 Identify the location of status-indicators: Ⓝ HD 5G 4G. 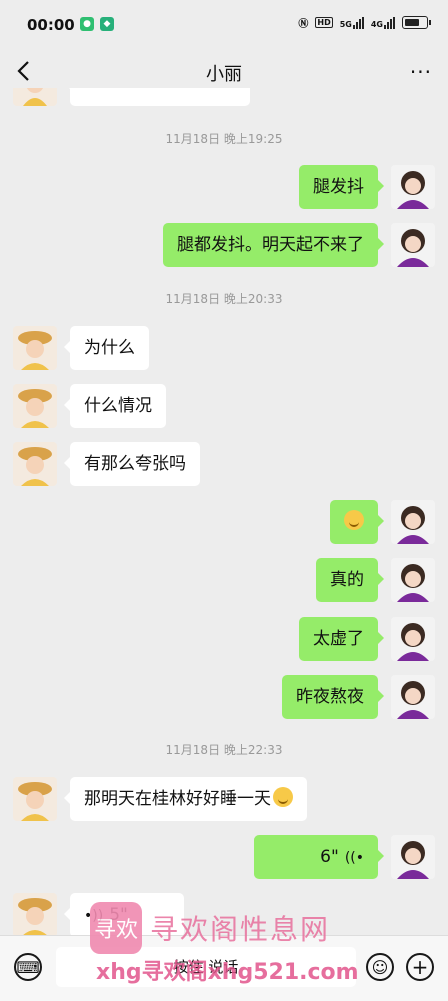
(364, 22).